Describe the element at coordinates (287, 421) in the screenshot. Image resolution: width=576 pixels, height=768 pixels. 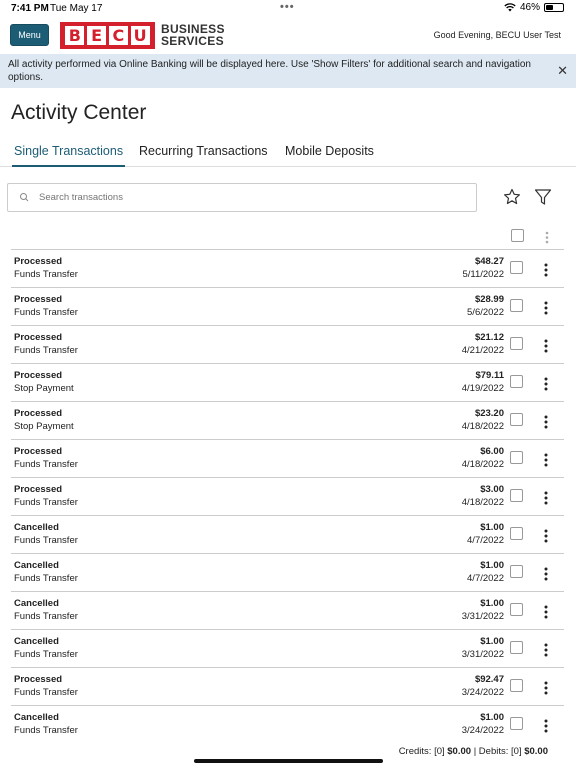
I see `table-row: Processed Stop Payment $23.20 4/18/2022` at that location.